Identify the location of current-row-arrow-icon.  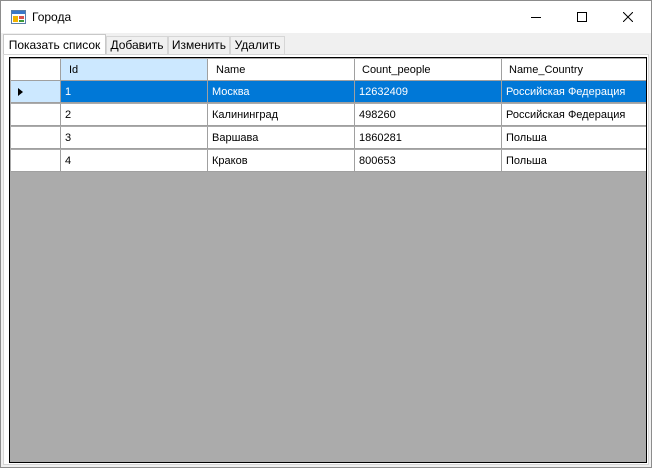
(20, 92).